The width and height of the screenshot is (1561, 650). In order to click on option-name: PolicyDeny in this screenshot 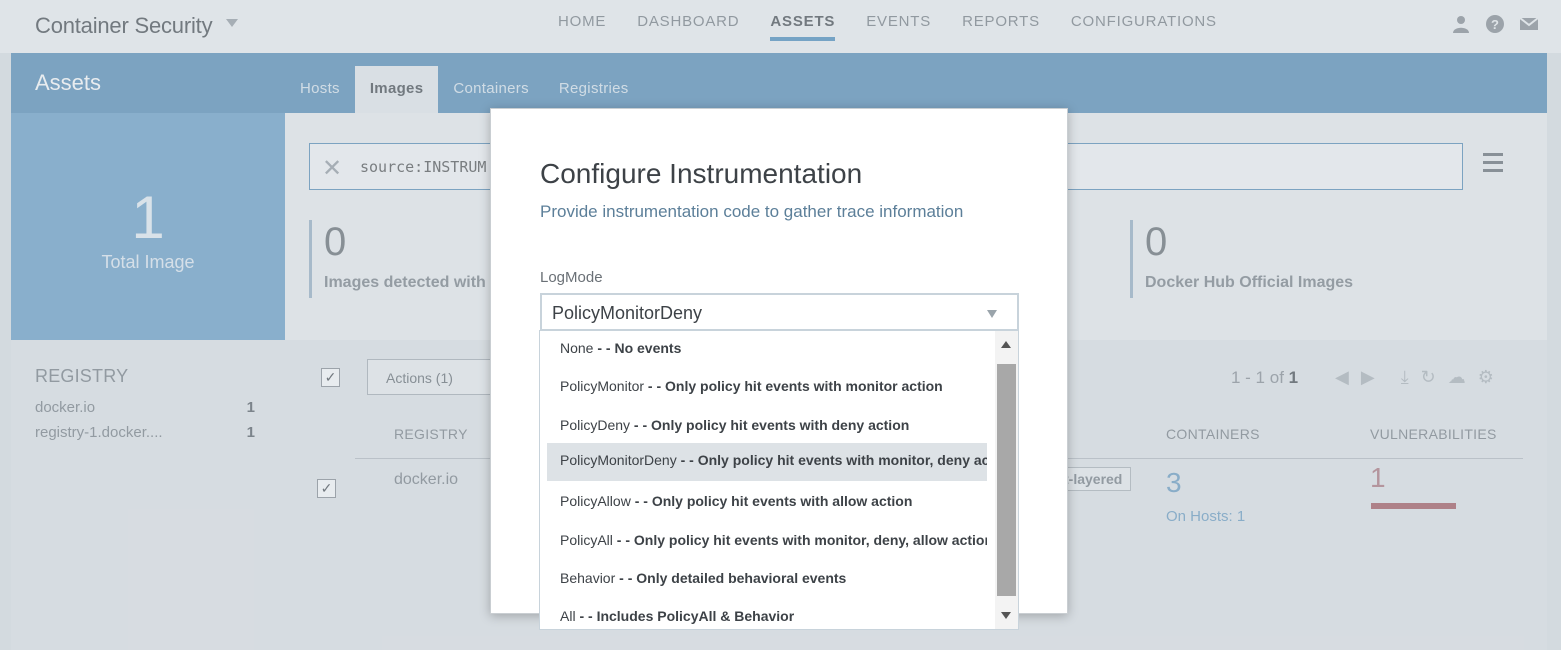, I will do `click(595, 425)`.